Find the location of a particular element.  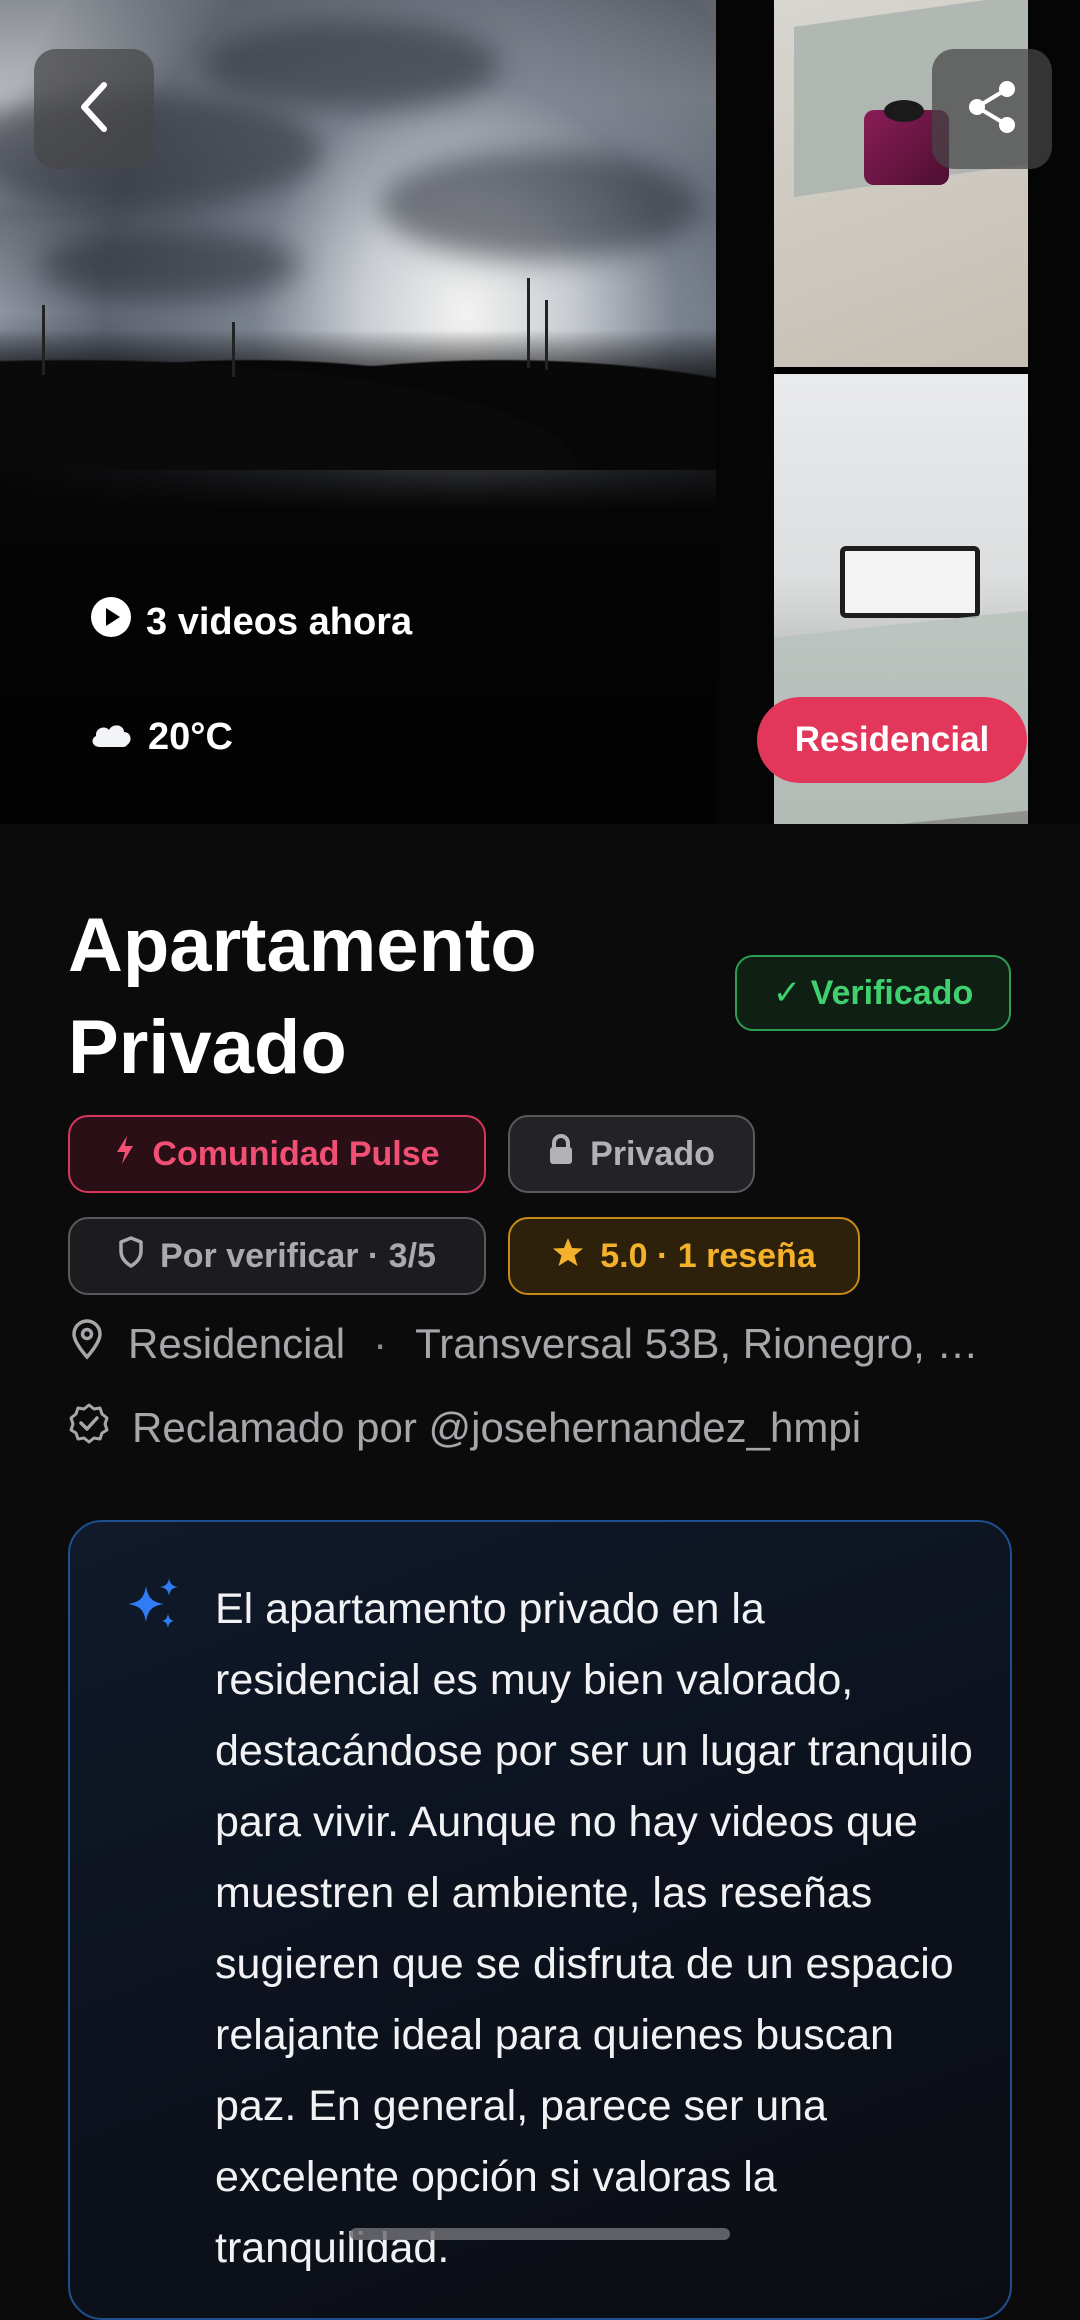

verified-badge: ✓ Verificado is located at coordinates (873, 993).